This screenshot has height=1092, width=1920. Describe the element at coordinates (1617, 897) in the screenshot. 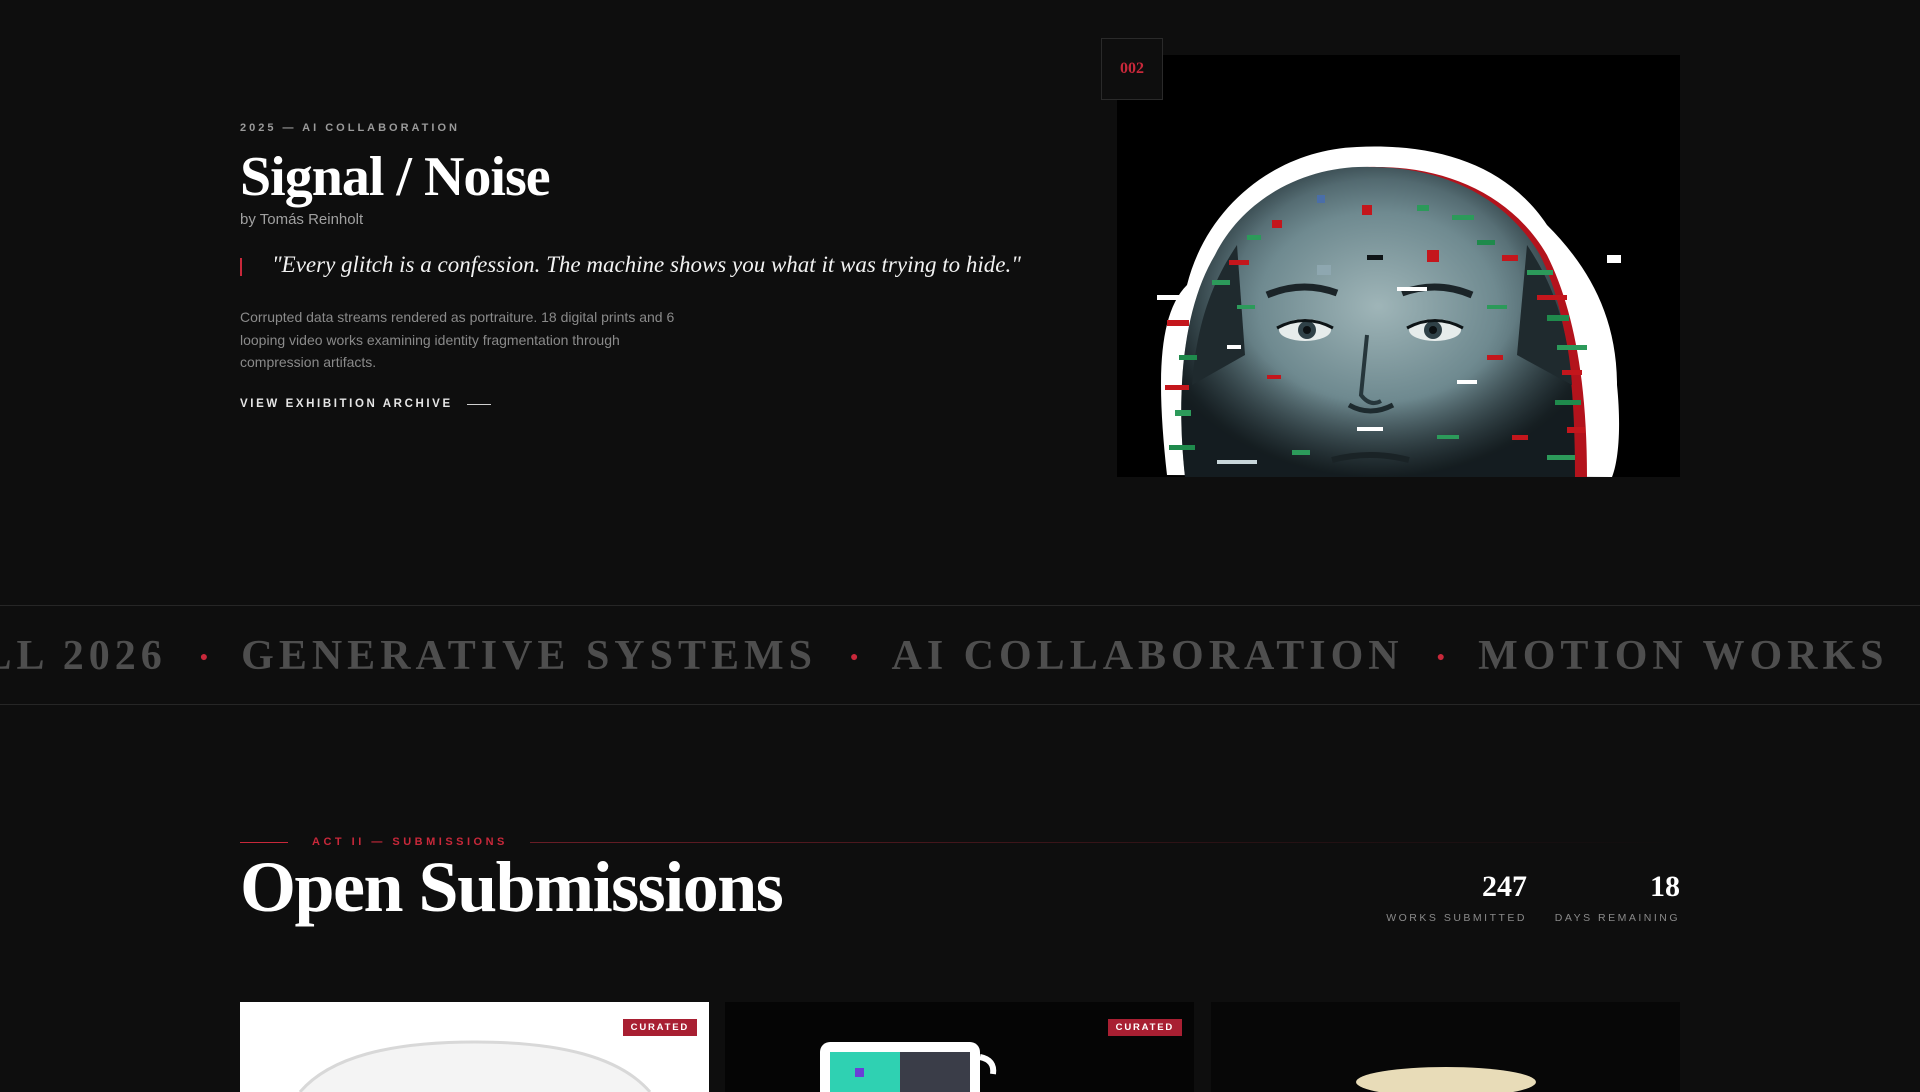

I see `stat-days-remaining: 18 DAYS REMAINING` at that location.